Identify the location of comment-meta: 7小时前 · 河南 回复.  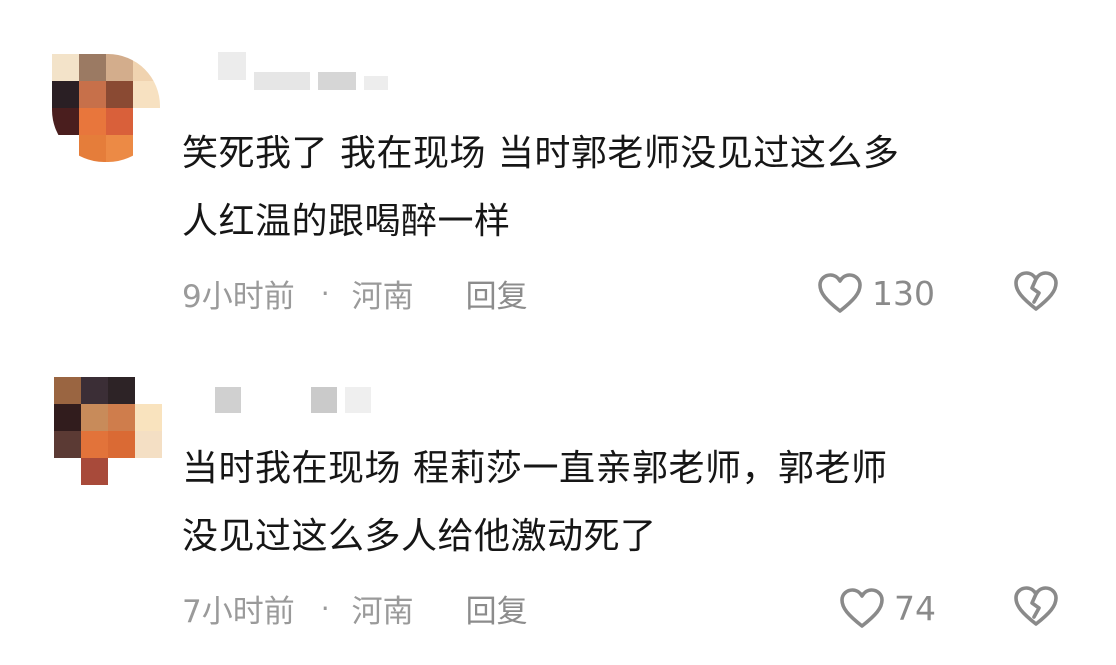
(392, 608).